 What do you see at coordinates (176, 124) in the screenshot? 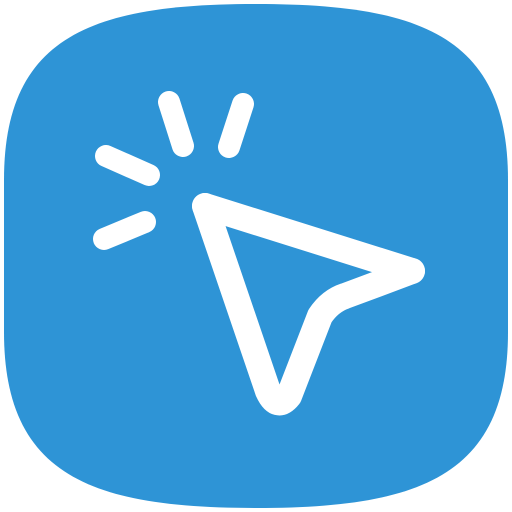
I see `burst-line-top-left` at bounding box center [176, 124].